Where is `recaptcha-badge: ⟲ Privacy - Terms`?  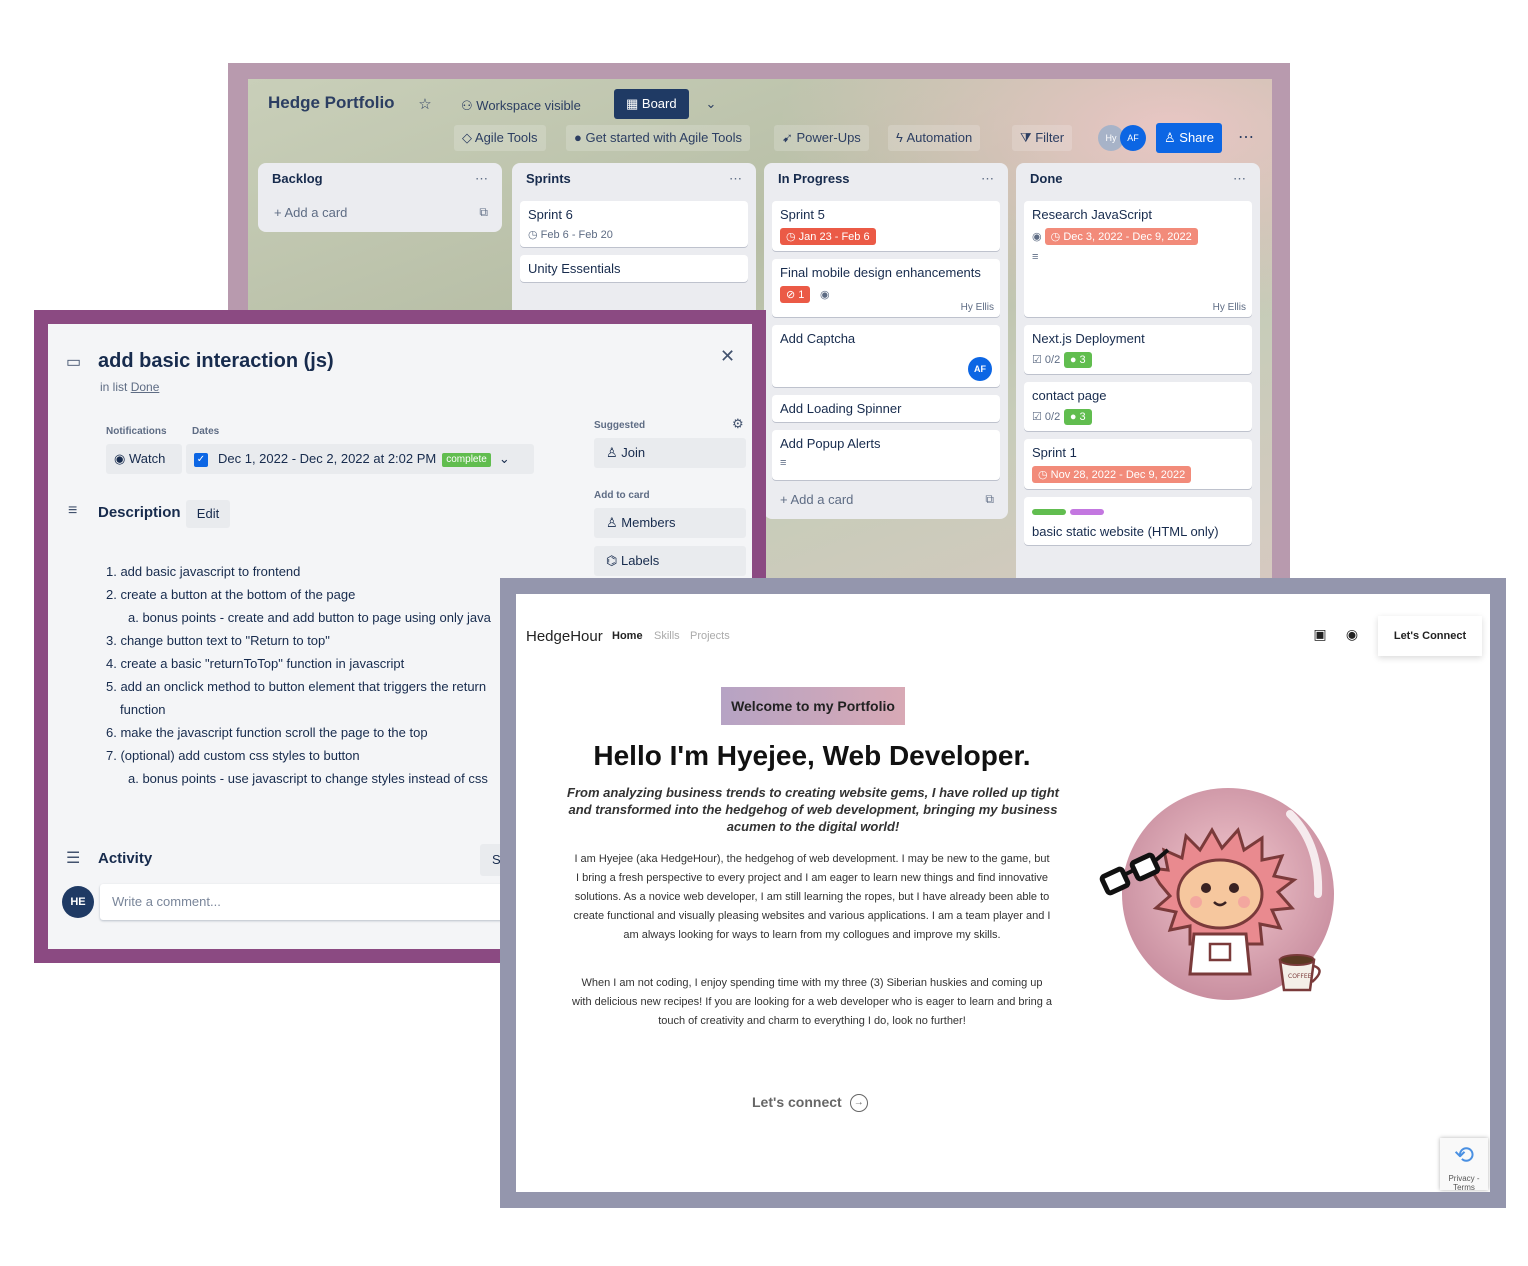
recaptcha-badge: ⟲ Privacy - Terms is located at coordinates (1464, 1165).